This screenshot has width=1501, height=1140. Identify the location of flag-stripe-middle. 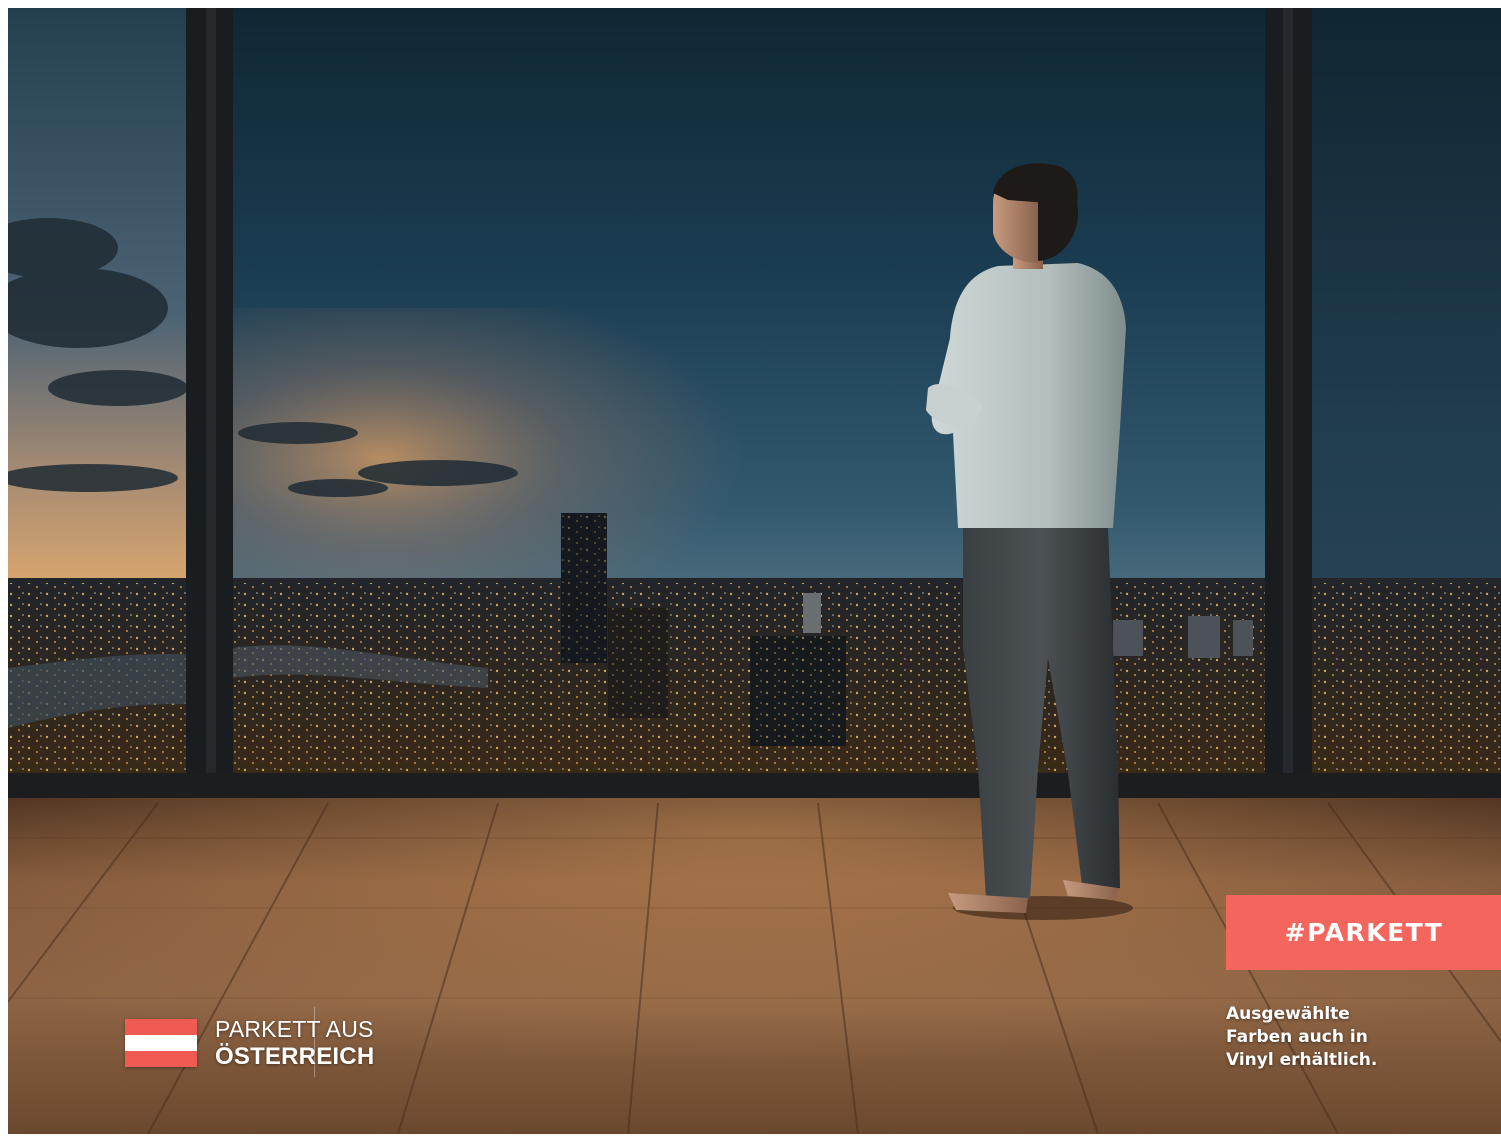
(161, 1043).